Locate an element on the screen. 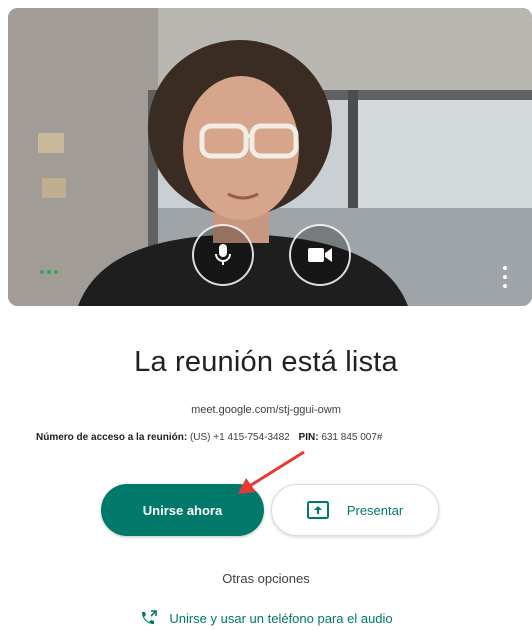 The image size is (532, 630). page-title: La reunión está lista is located at coordinates (266, 362).